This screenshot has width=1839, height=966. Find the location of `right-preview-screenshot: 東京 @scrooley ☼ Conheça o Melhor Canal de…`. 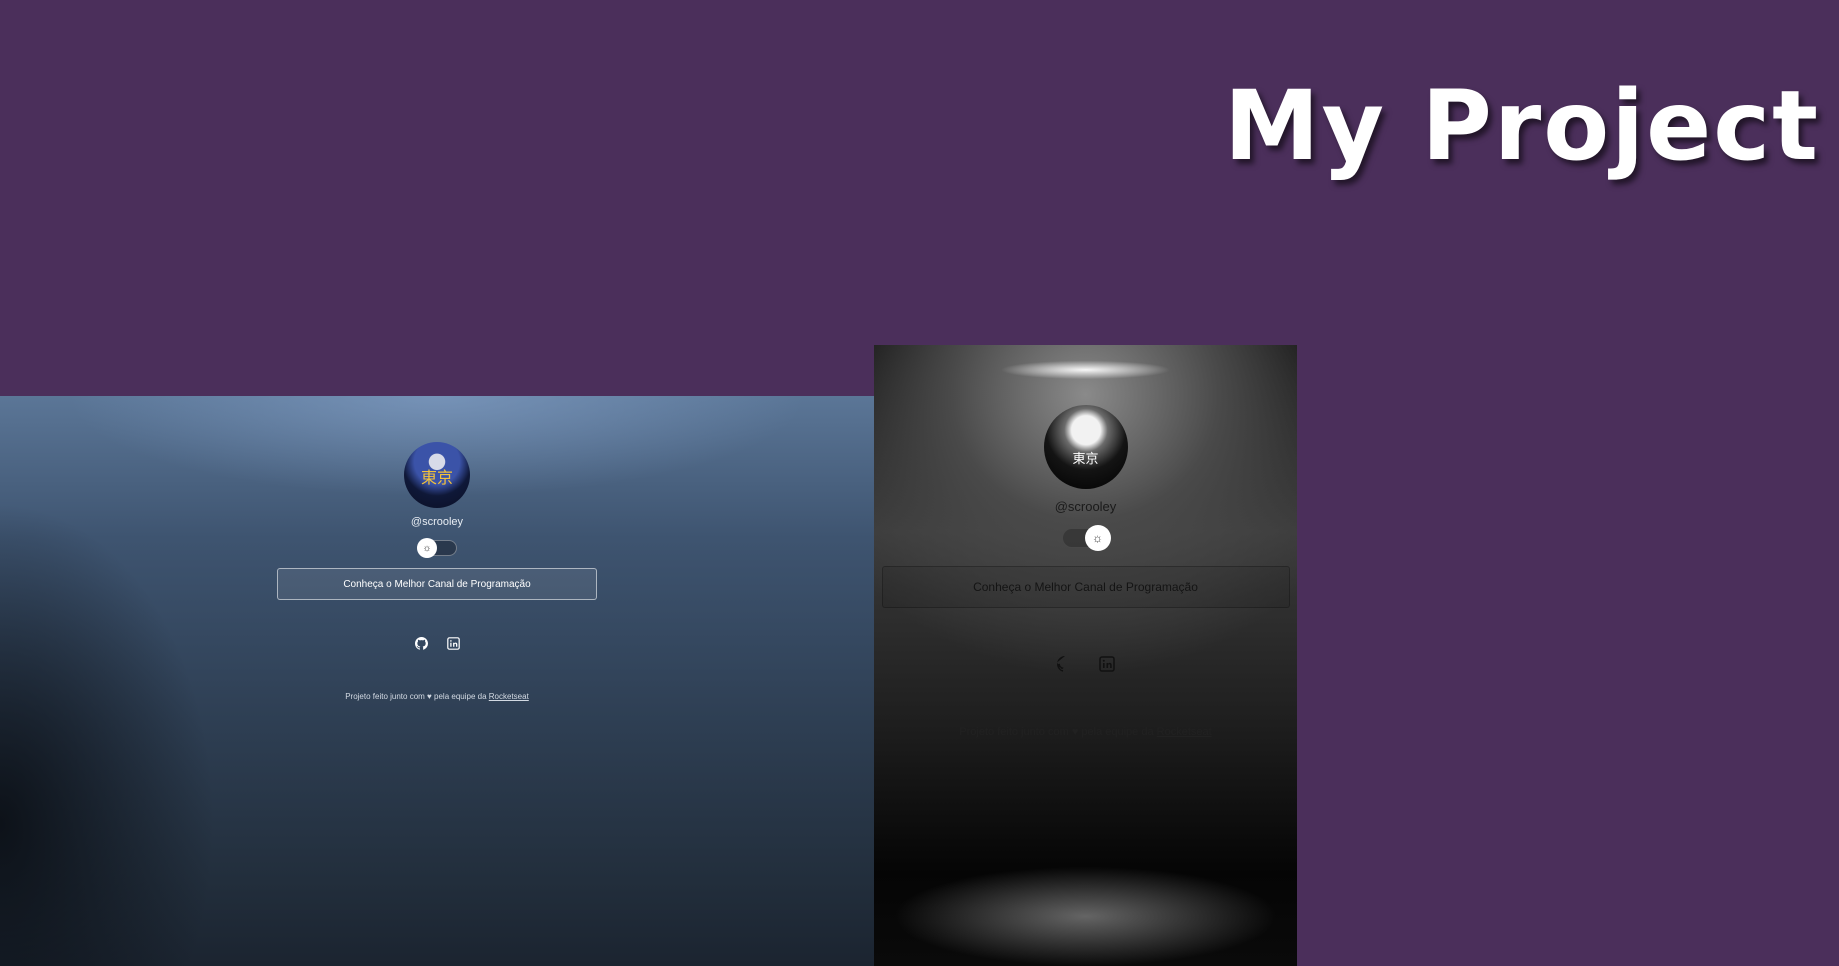

right-preview-screenshot: 東京 @scrooley ☼ Conheça o Melhor Canal de… is located at coordinates (1085, 655).